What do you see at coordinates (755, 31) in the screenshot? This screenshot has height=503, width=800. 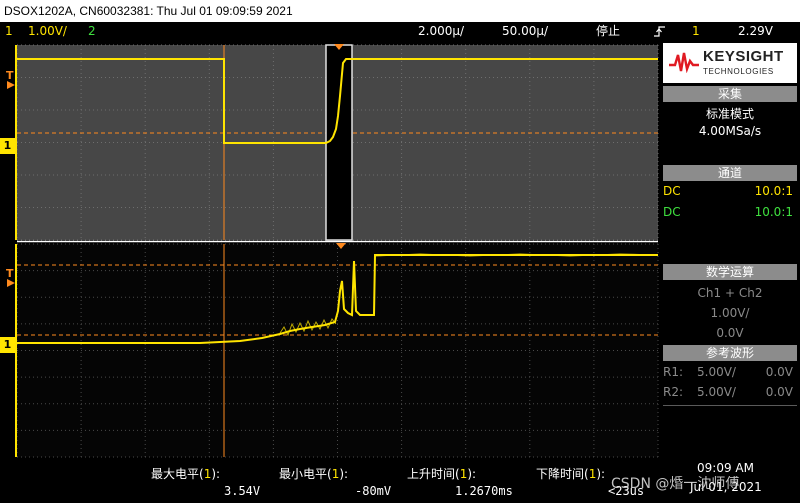 I see `trigger-level: 2.29V` at bounding box center [755, 31].